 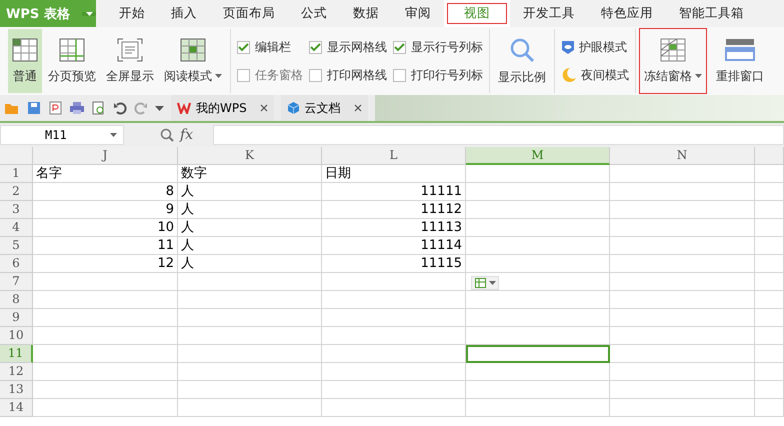 I want to click on page-preview-icon, so click(x=72, y=50).